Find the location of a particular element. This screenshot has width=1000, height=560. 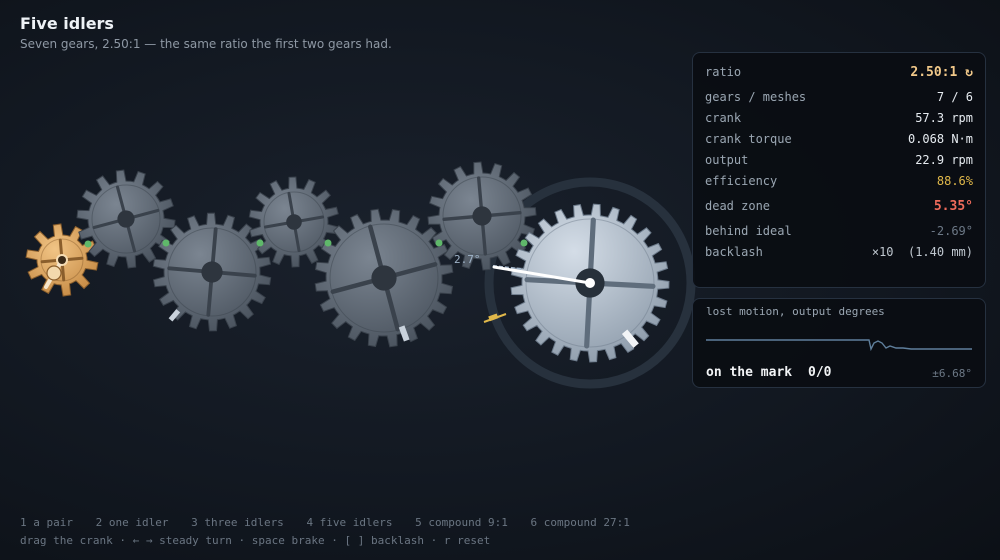

lost-motion-line is located at coordinates (839, 345).